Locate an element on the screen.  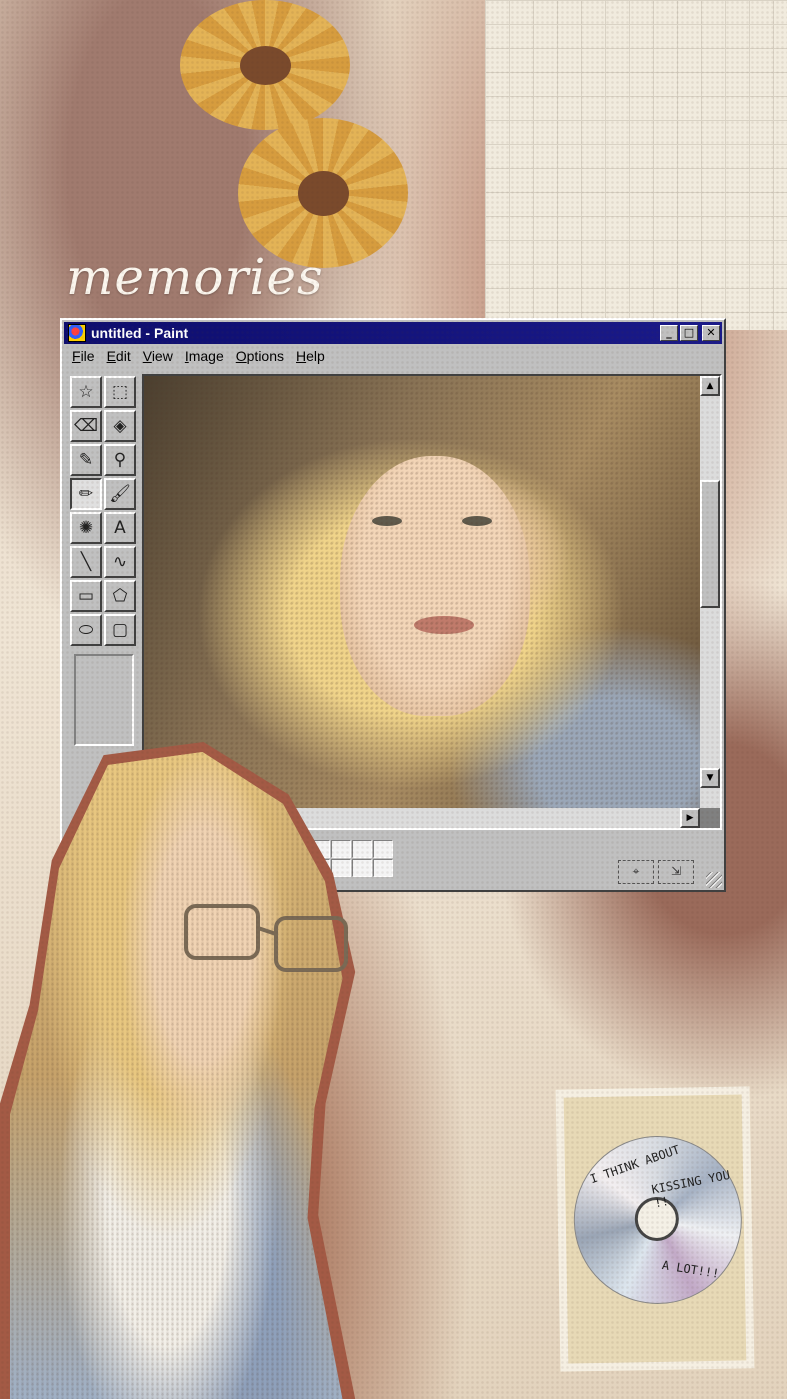
vertical-scrollbar: ▲ ▼ is located at coordinates (710, 592).